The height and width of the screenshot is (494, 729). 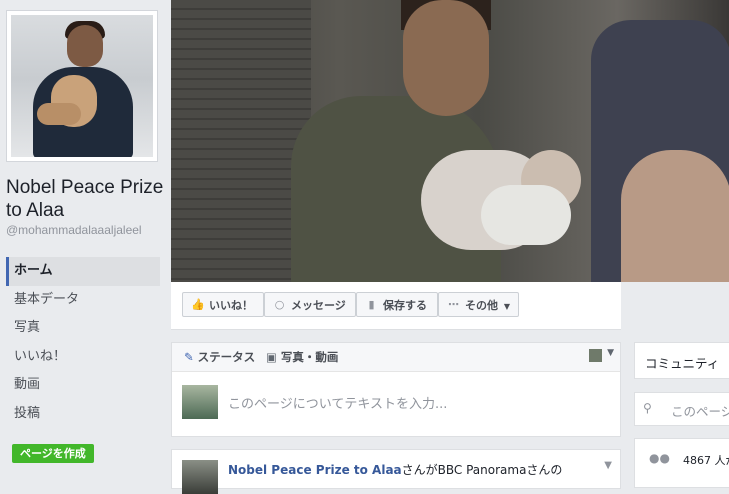 I want to click on community-heading: コミュニティ, so click(x=682, y=362).